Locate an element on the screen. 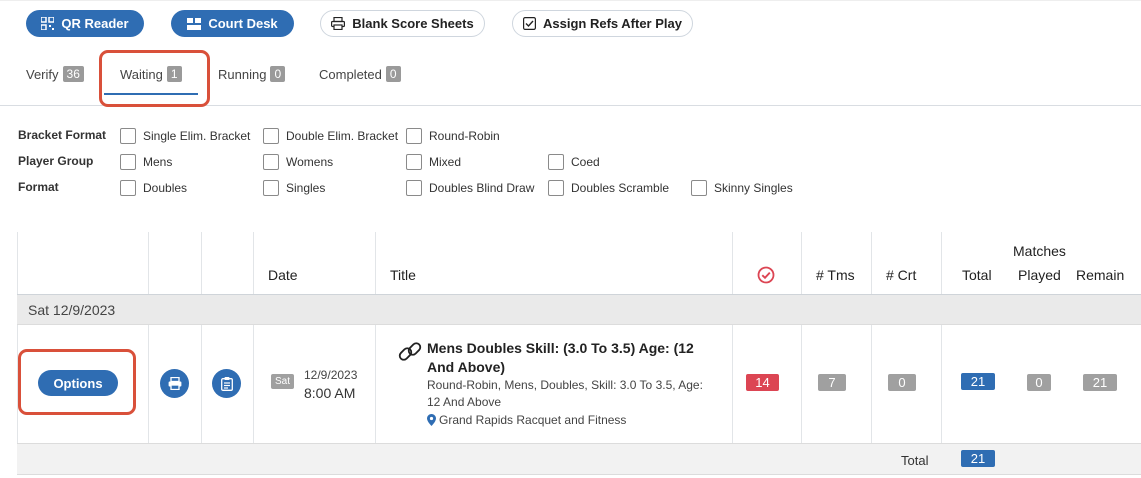 This screenshot has height=478, width=1141. matches-total-count: 21 is located at coordinates (978, 381).